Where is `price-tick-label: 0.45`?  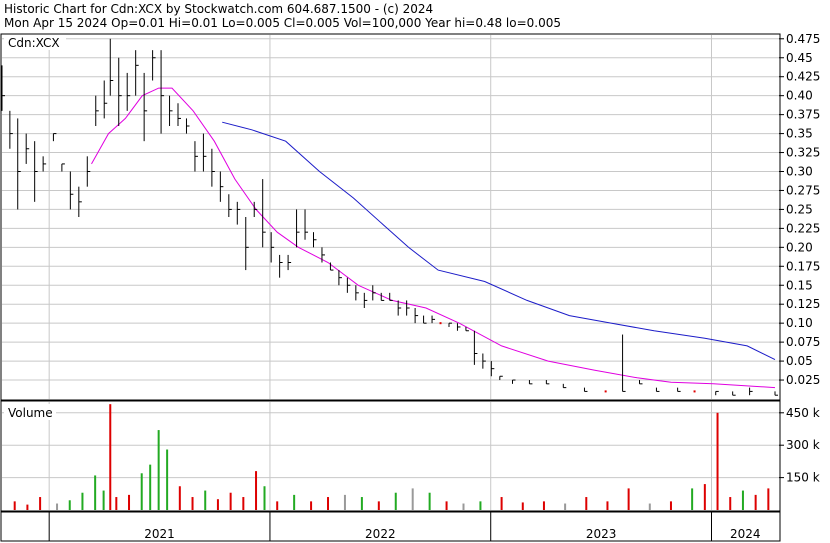 price-tick-label: 0.45 is located at coordinates (799, 58).